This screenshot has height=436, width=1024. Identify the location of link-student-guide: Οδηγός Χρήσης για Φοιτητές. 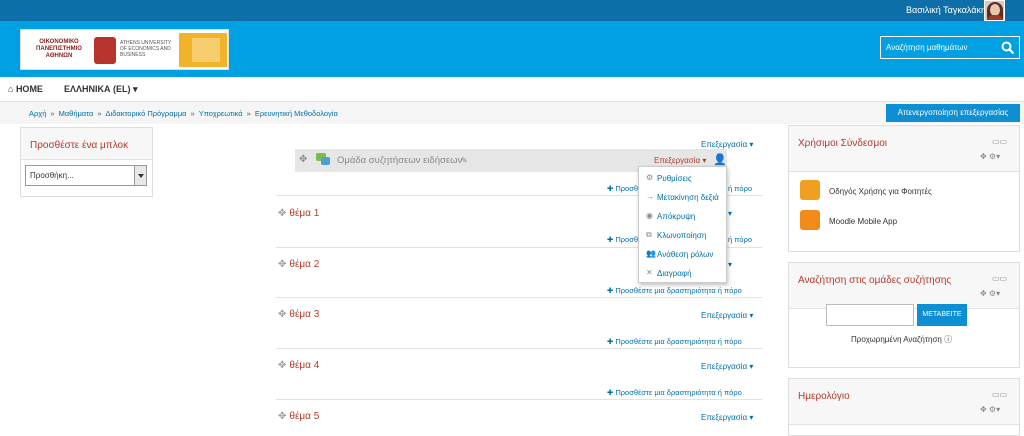
(880, 191).